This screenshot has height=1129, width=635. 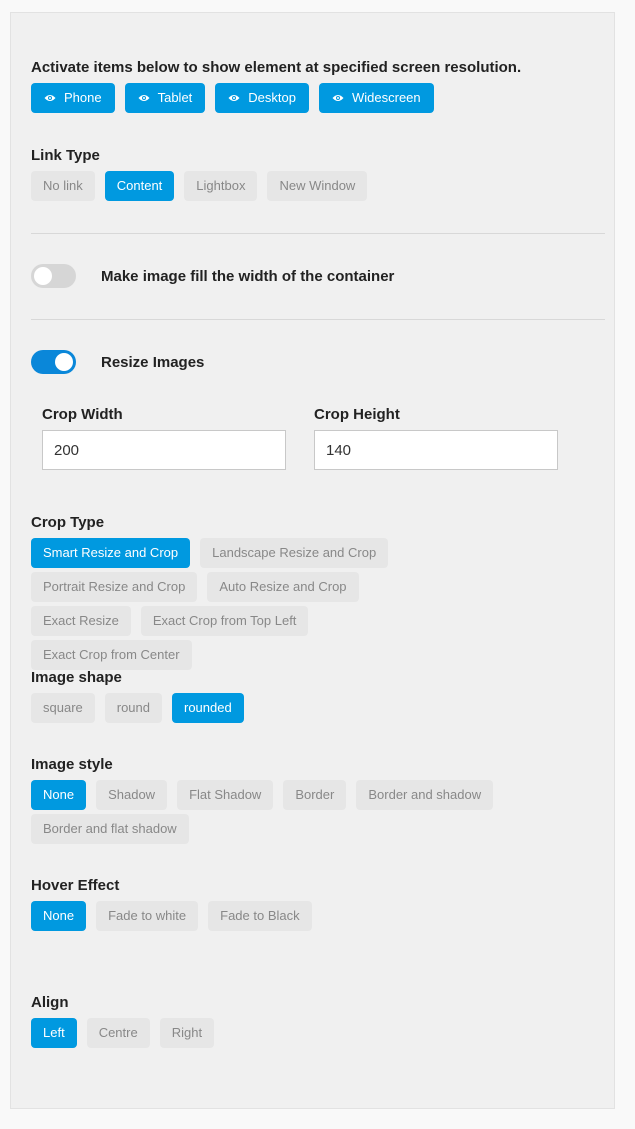 What do you see at coordinates (111, 655) in the screenshot?
I see `crop-type-option-exact-crop-from-center: Exact Crop from Center` at bounding box center [111, 655].